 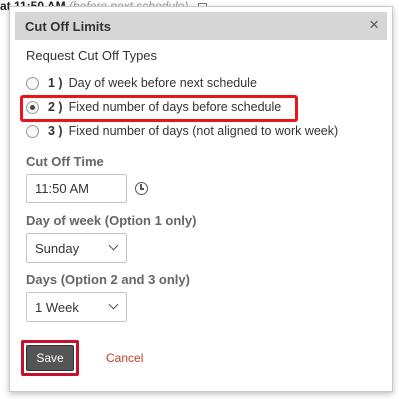 I want to click on radio-option-1: 1 ) Day of week before next schedule, so click(x=141, y=83).